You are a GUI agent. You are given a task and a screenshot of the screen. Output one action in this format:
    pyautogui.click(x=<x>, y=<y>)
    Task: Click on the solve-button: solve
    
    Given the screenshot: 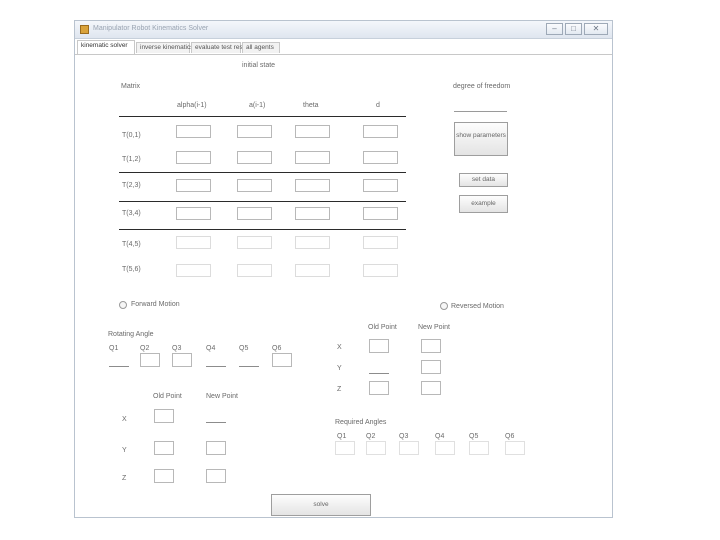 What is the action you would take?
    pyautogui.click(x=321, y=505)
    